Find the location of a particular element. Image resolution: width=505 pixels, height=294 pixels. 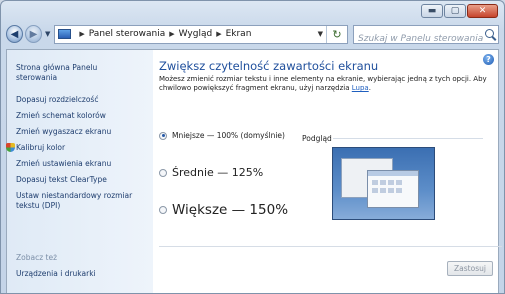

sidebar-item-cleartype: Dopasuj tekst ClearType is located at coordinates (61, 180).